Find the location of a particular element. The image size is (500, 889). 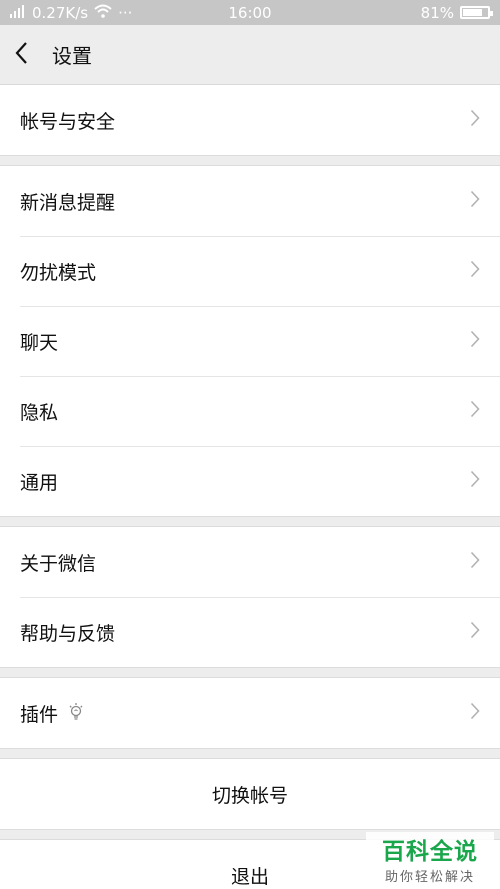

settings-item-label: 插件 is located at coordinates (39, 714).